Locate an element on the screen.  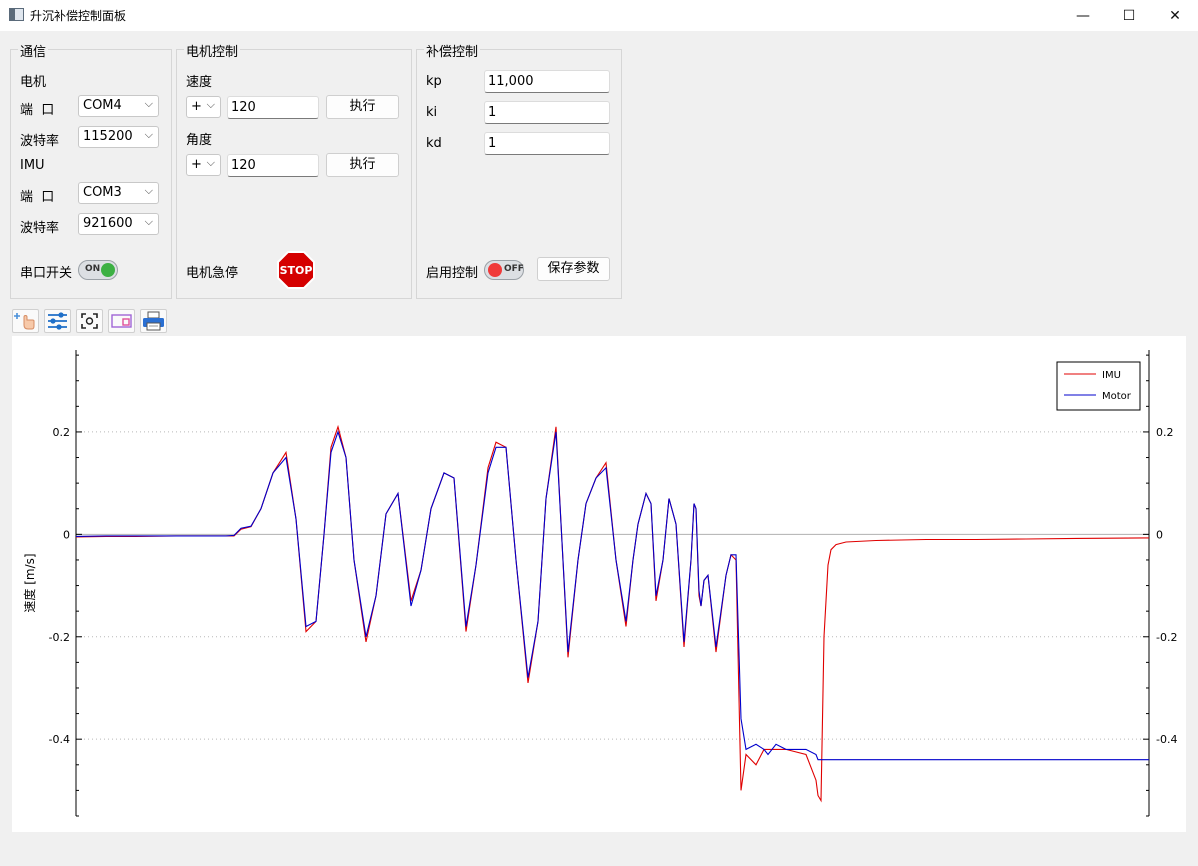
pointer-move-tool is located at coordinates (25, 321).